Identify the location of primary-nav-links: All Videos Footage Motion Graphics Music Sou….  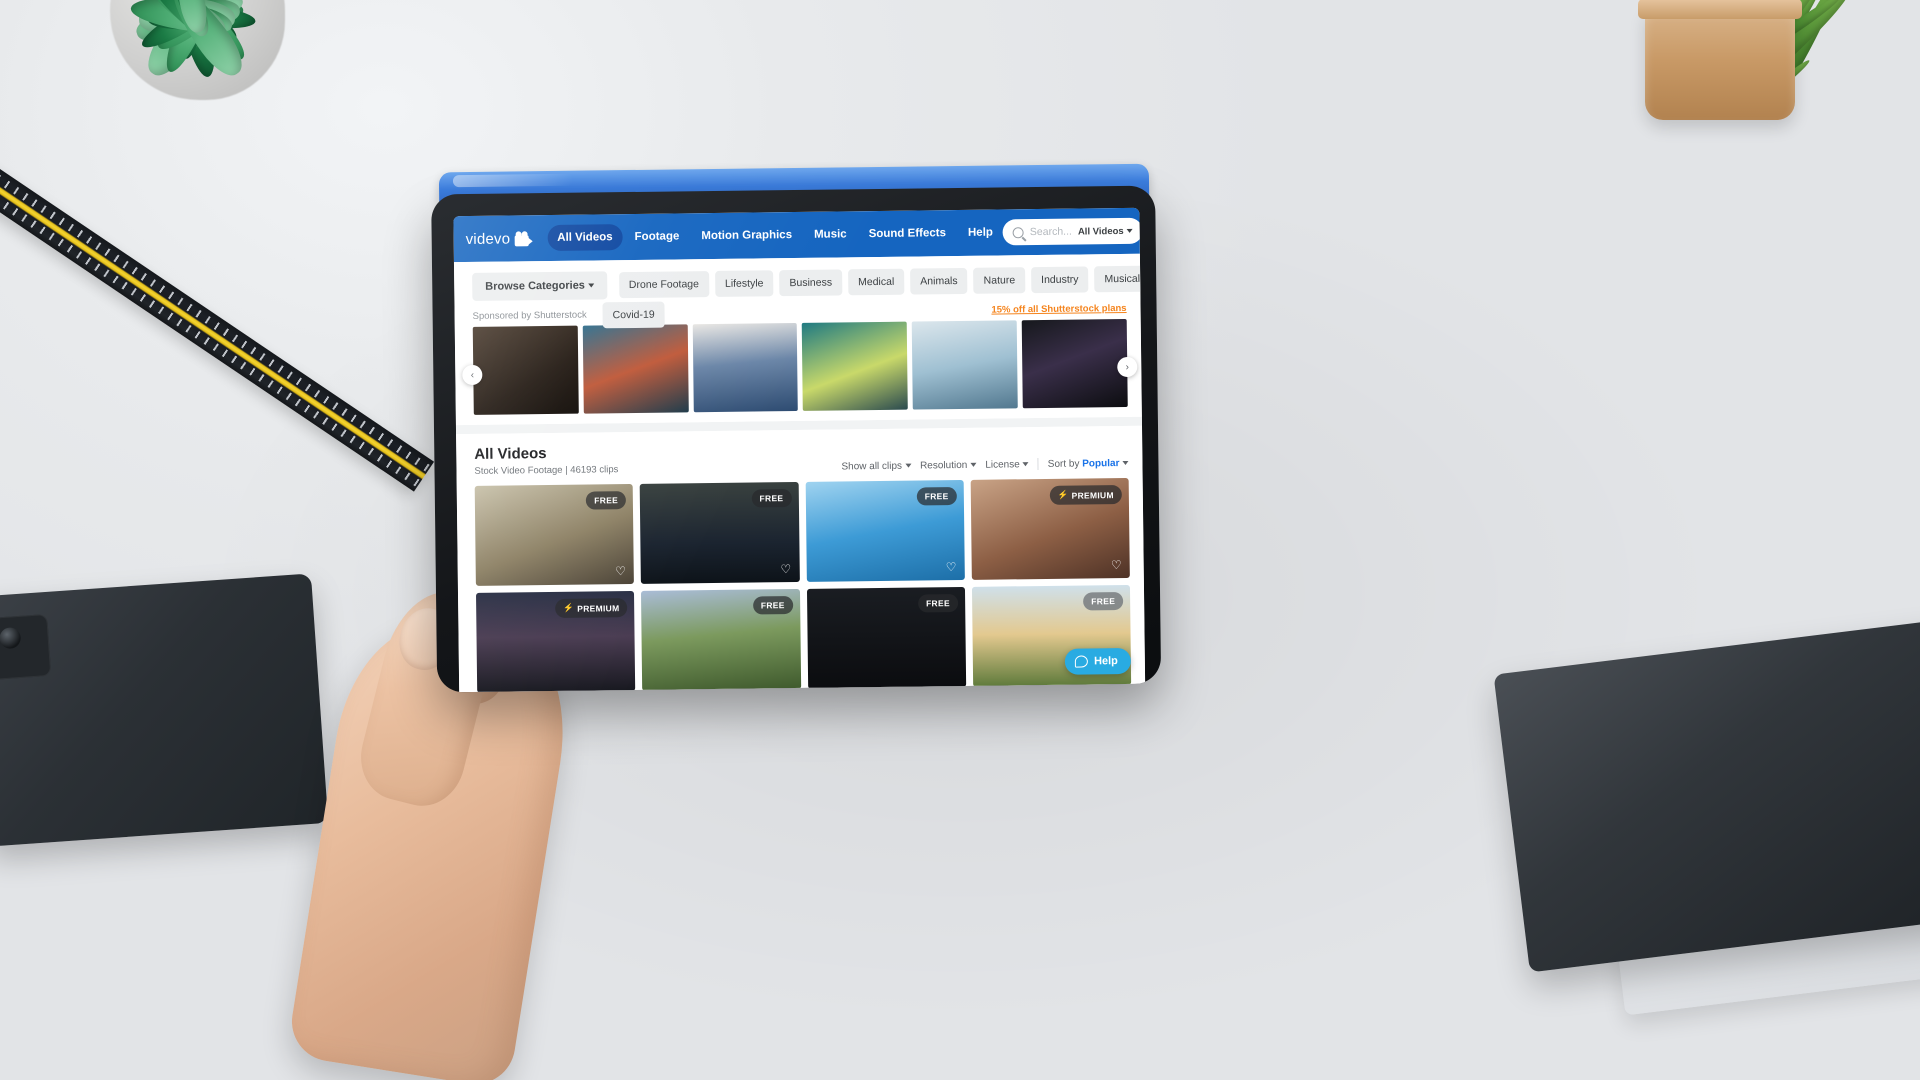
(775, 235).